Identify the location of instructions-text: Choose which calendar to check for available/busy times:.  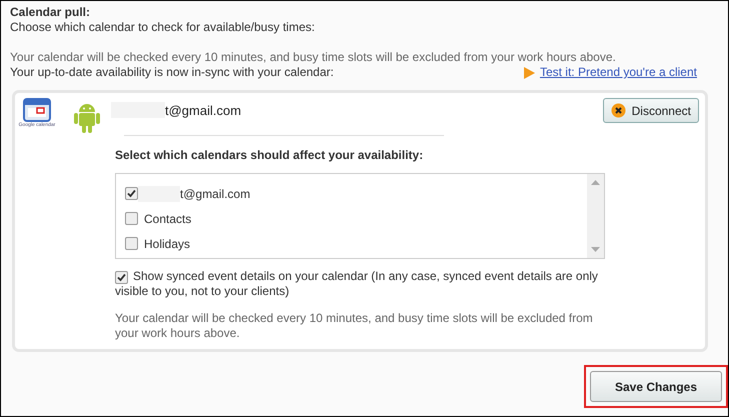
(163, 27).